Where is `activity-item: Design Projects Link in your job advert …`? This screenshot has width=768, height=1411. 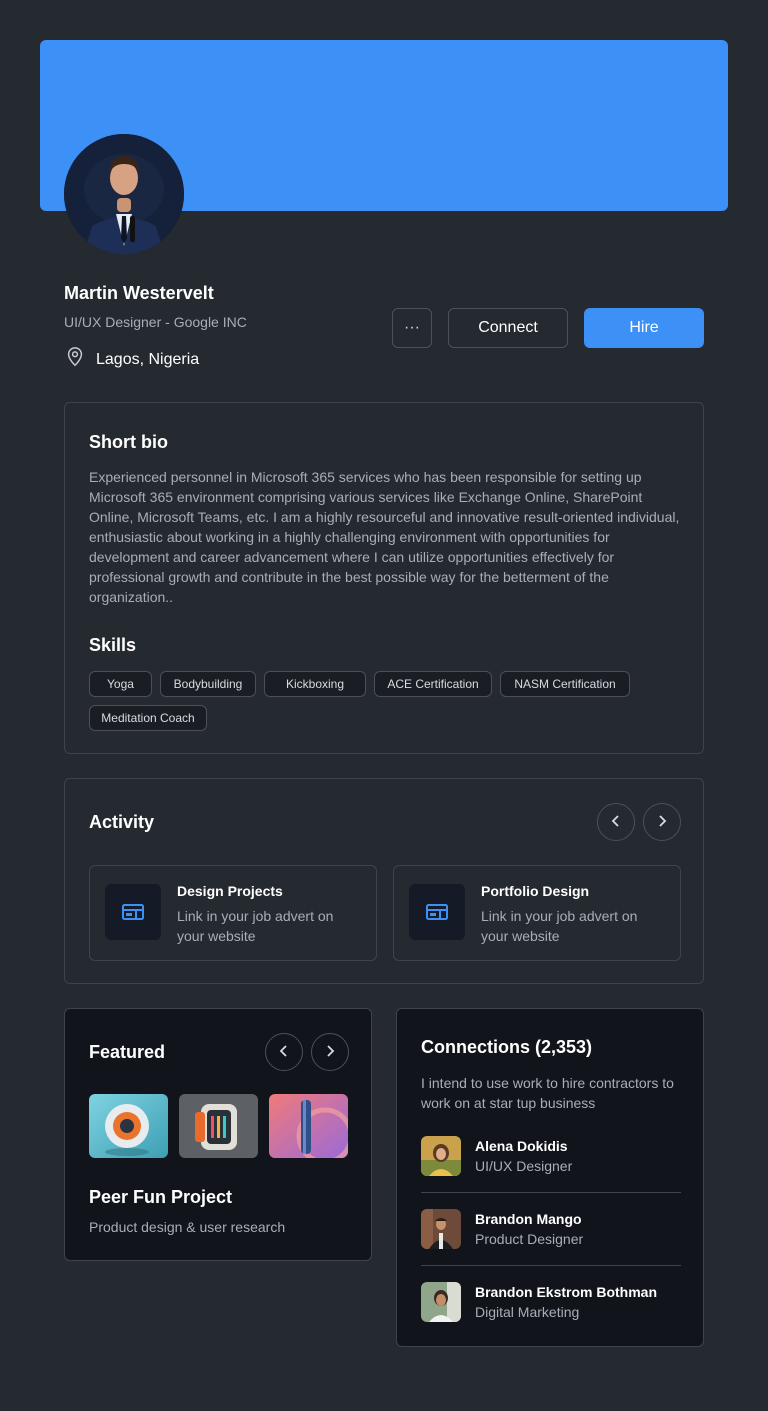
activity-item: Design Projects Link in your job advert … is located at coordinates (233, 913).